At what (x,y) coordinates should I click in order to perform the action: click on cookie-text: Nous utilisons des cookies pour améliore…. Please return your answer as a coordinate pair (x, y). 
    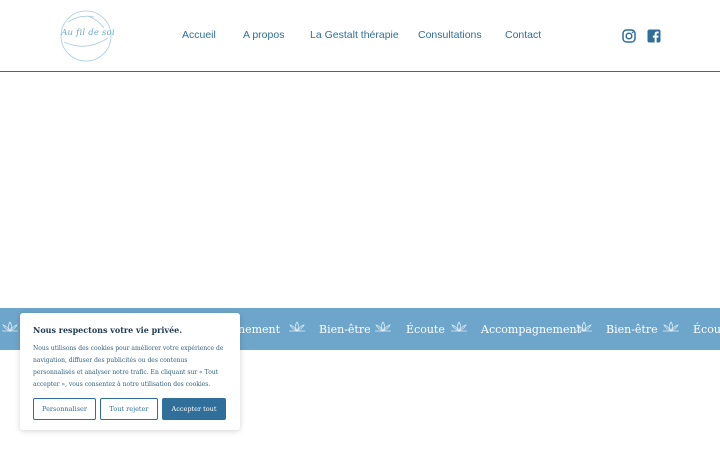
    Looking at the image, I should click on (128, 366).